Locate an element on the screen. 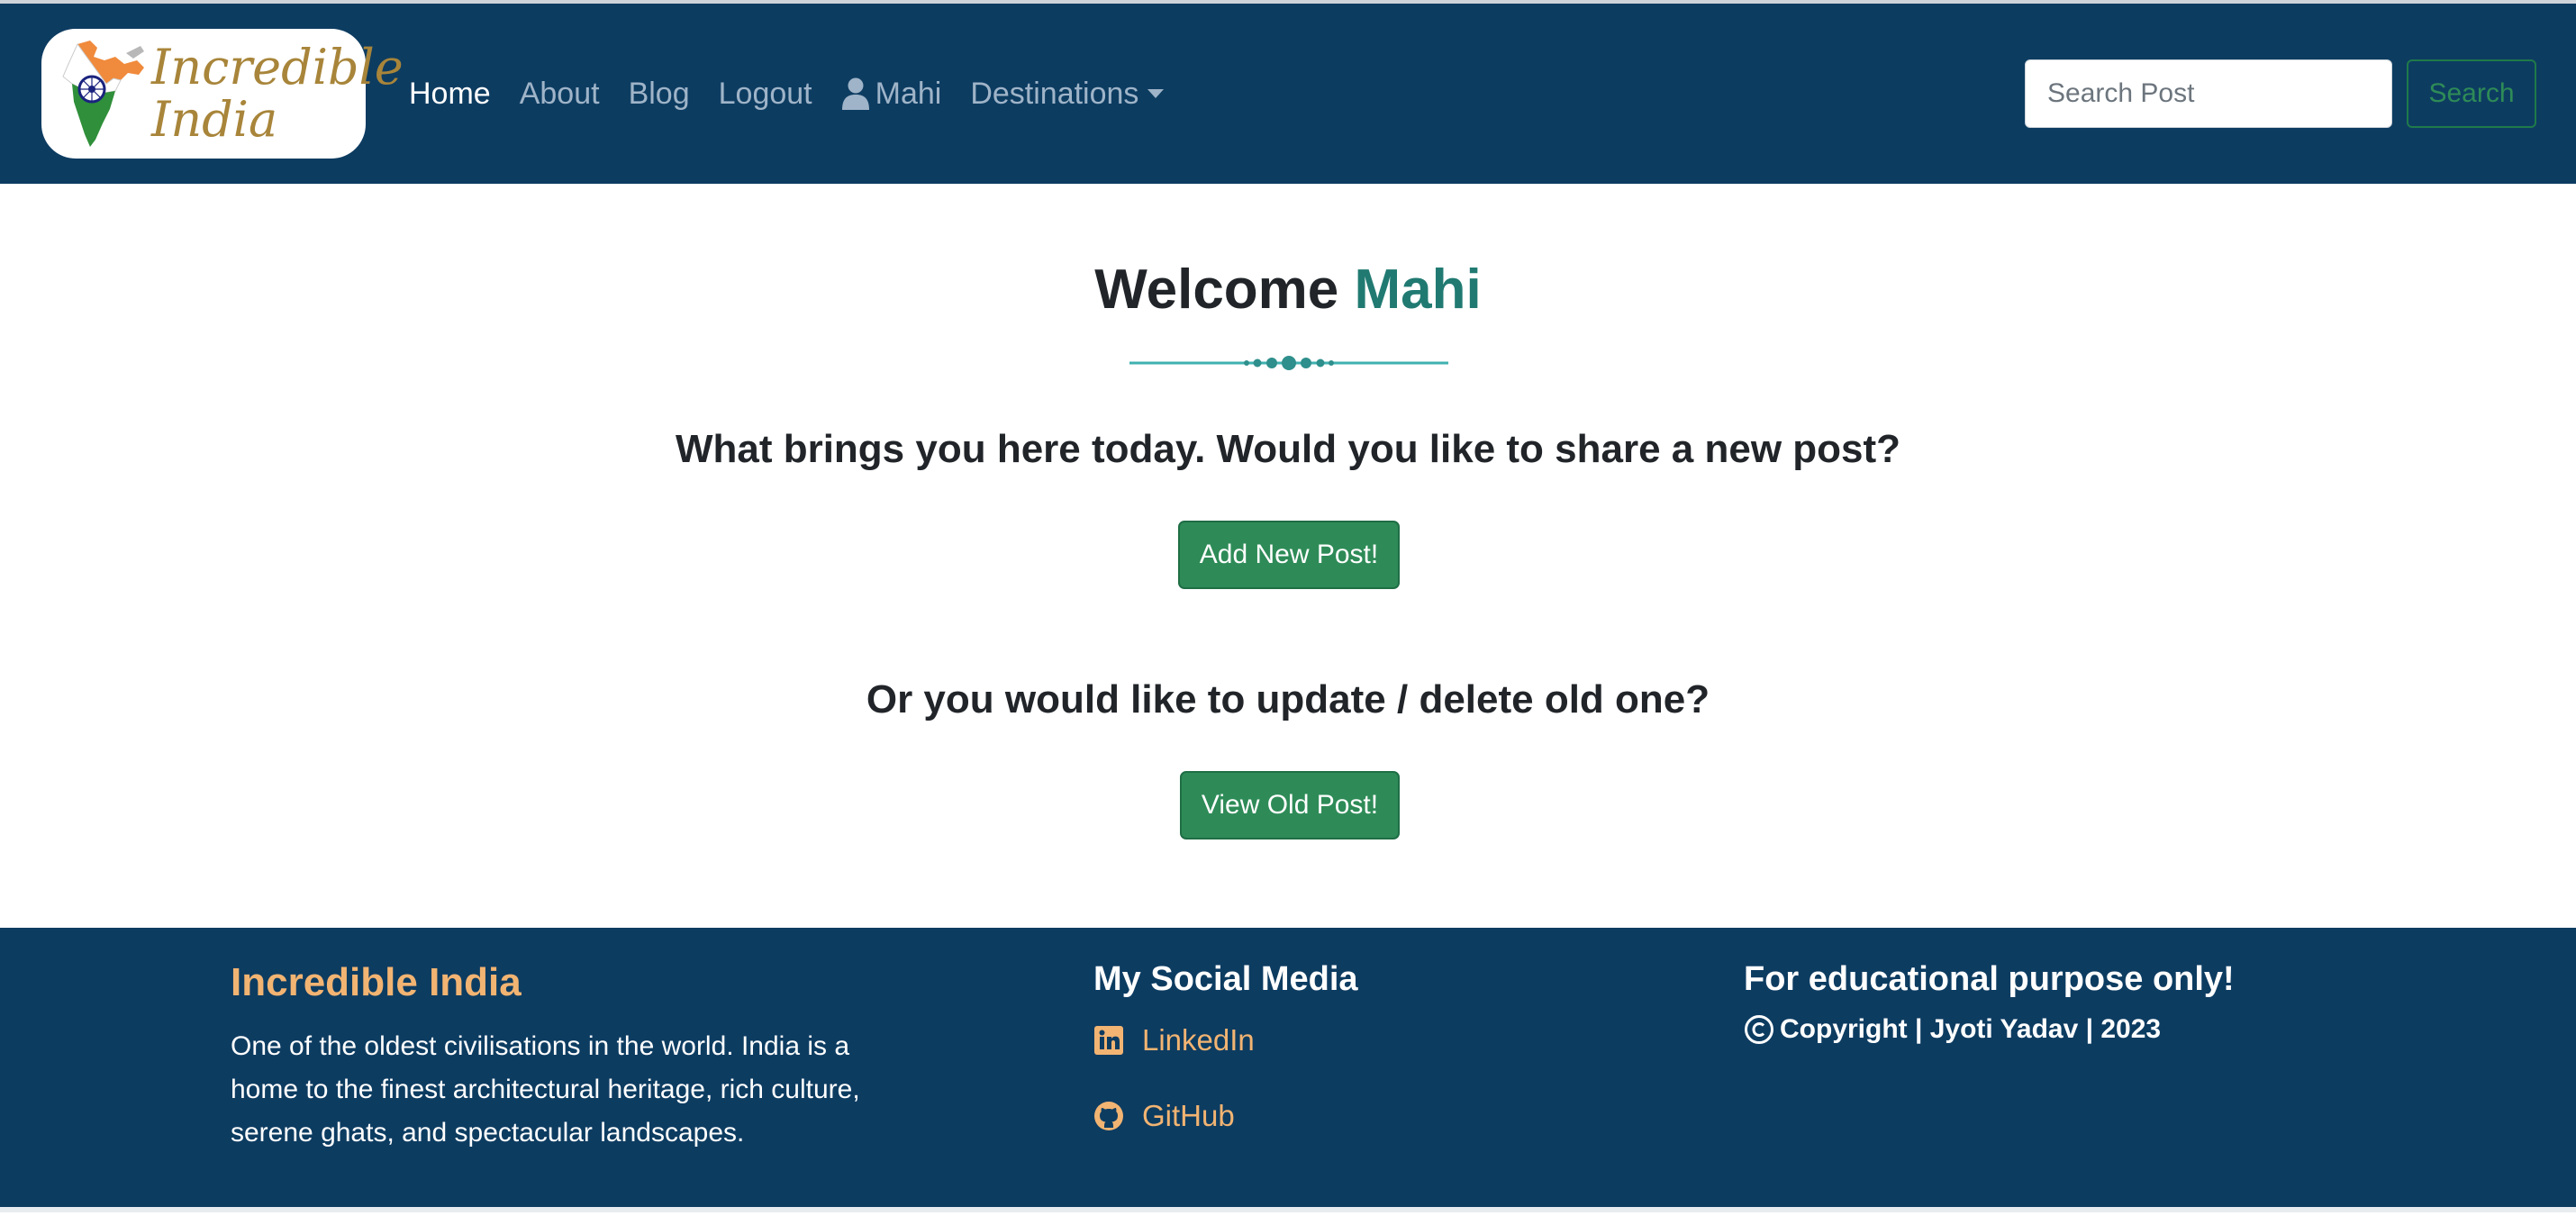 This screenshot has height=1216, width=2576. welcome-username: Mahi is located at coordinates (1418, 290).